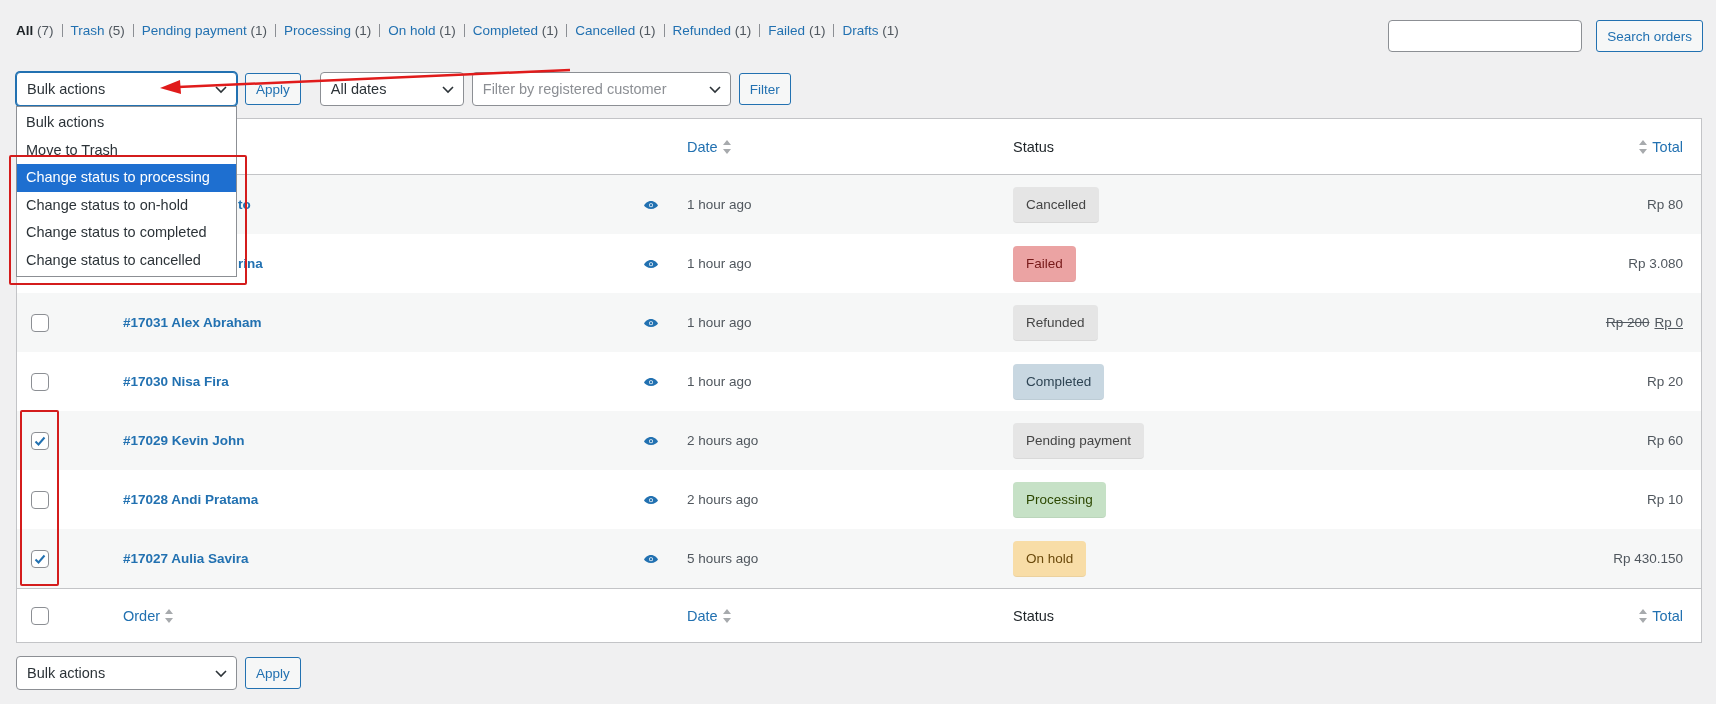 The height and width of the screenshot is (704, 1716). I want to click on order-total: Rp 80, so click(1664, 204).